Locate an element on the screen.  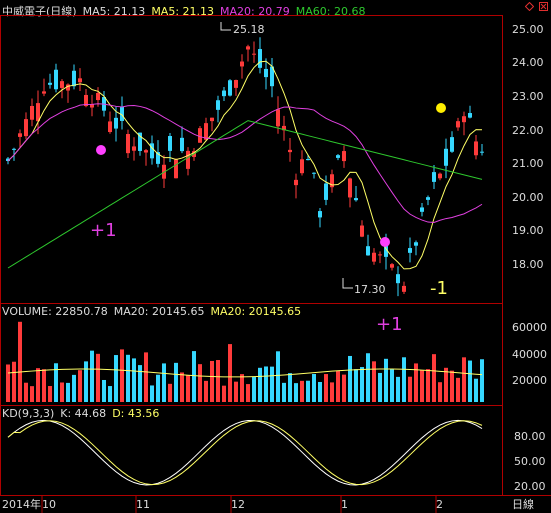
d-line is located at coordinates (245, 453).